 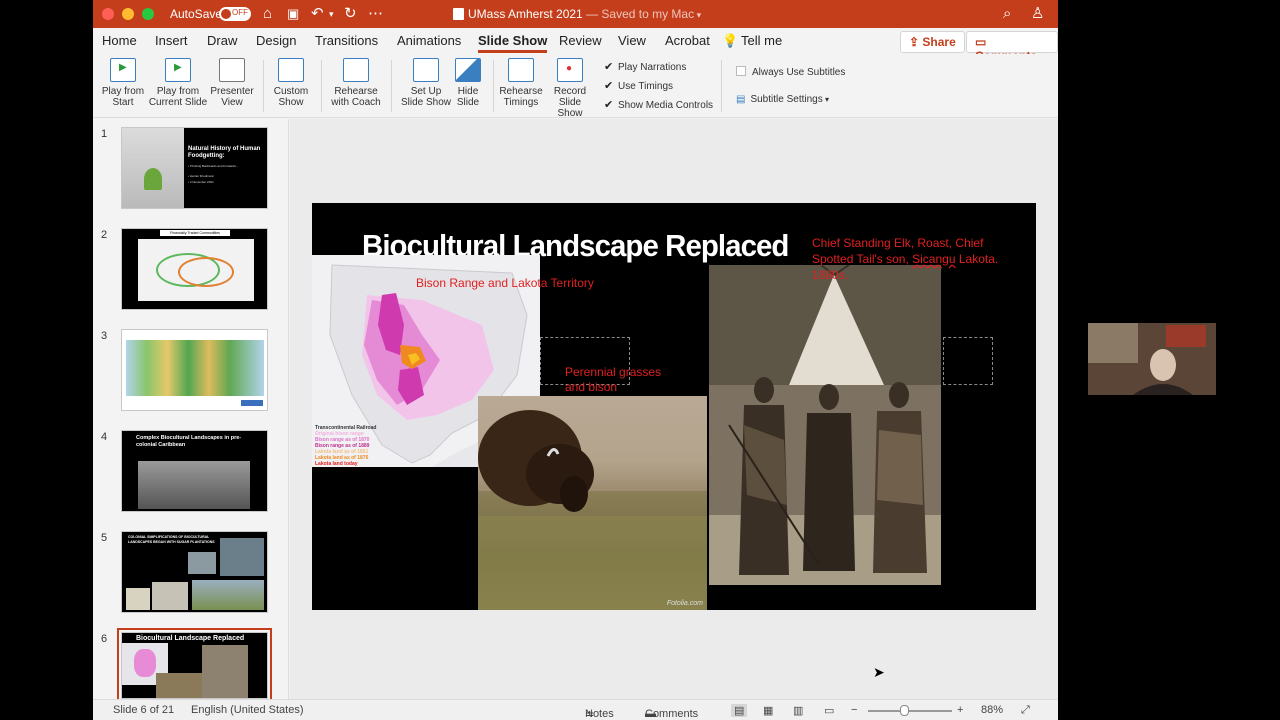 What do you see at coordinates (123, 83) in the screenshot?
I see `play-from-start-button: Play fromStart` at bounding box center [123, 83].